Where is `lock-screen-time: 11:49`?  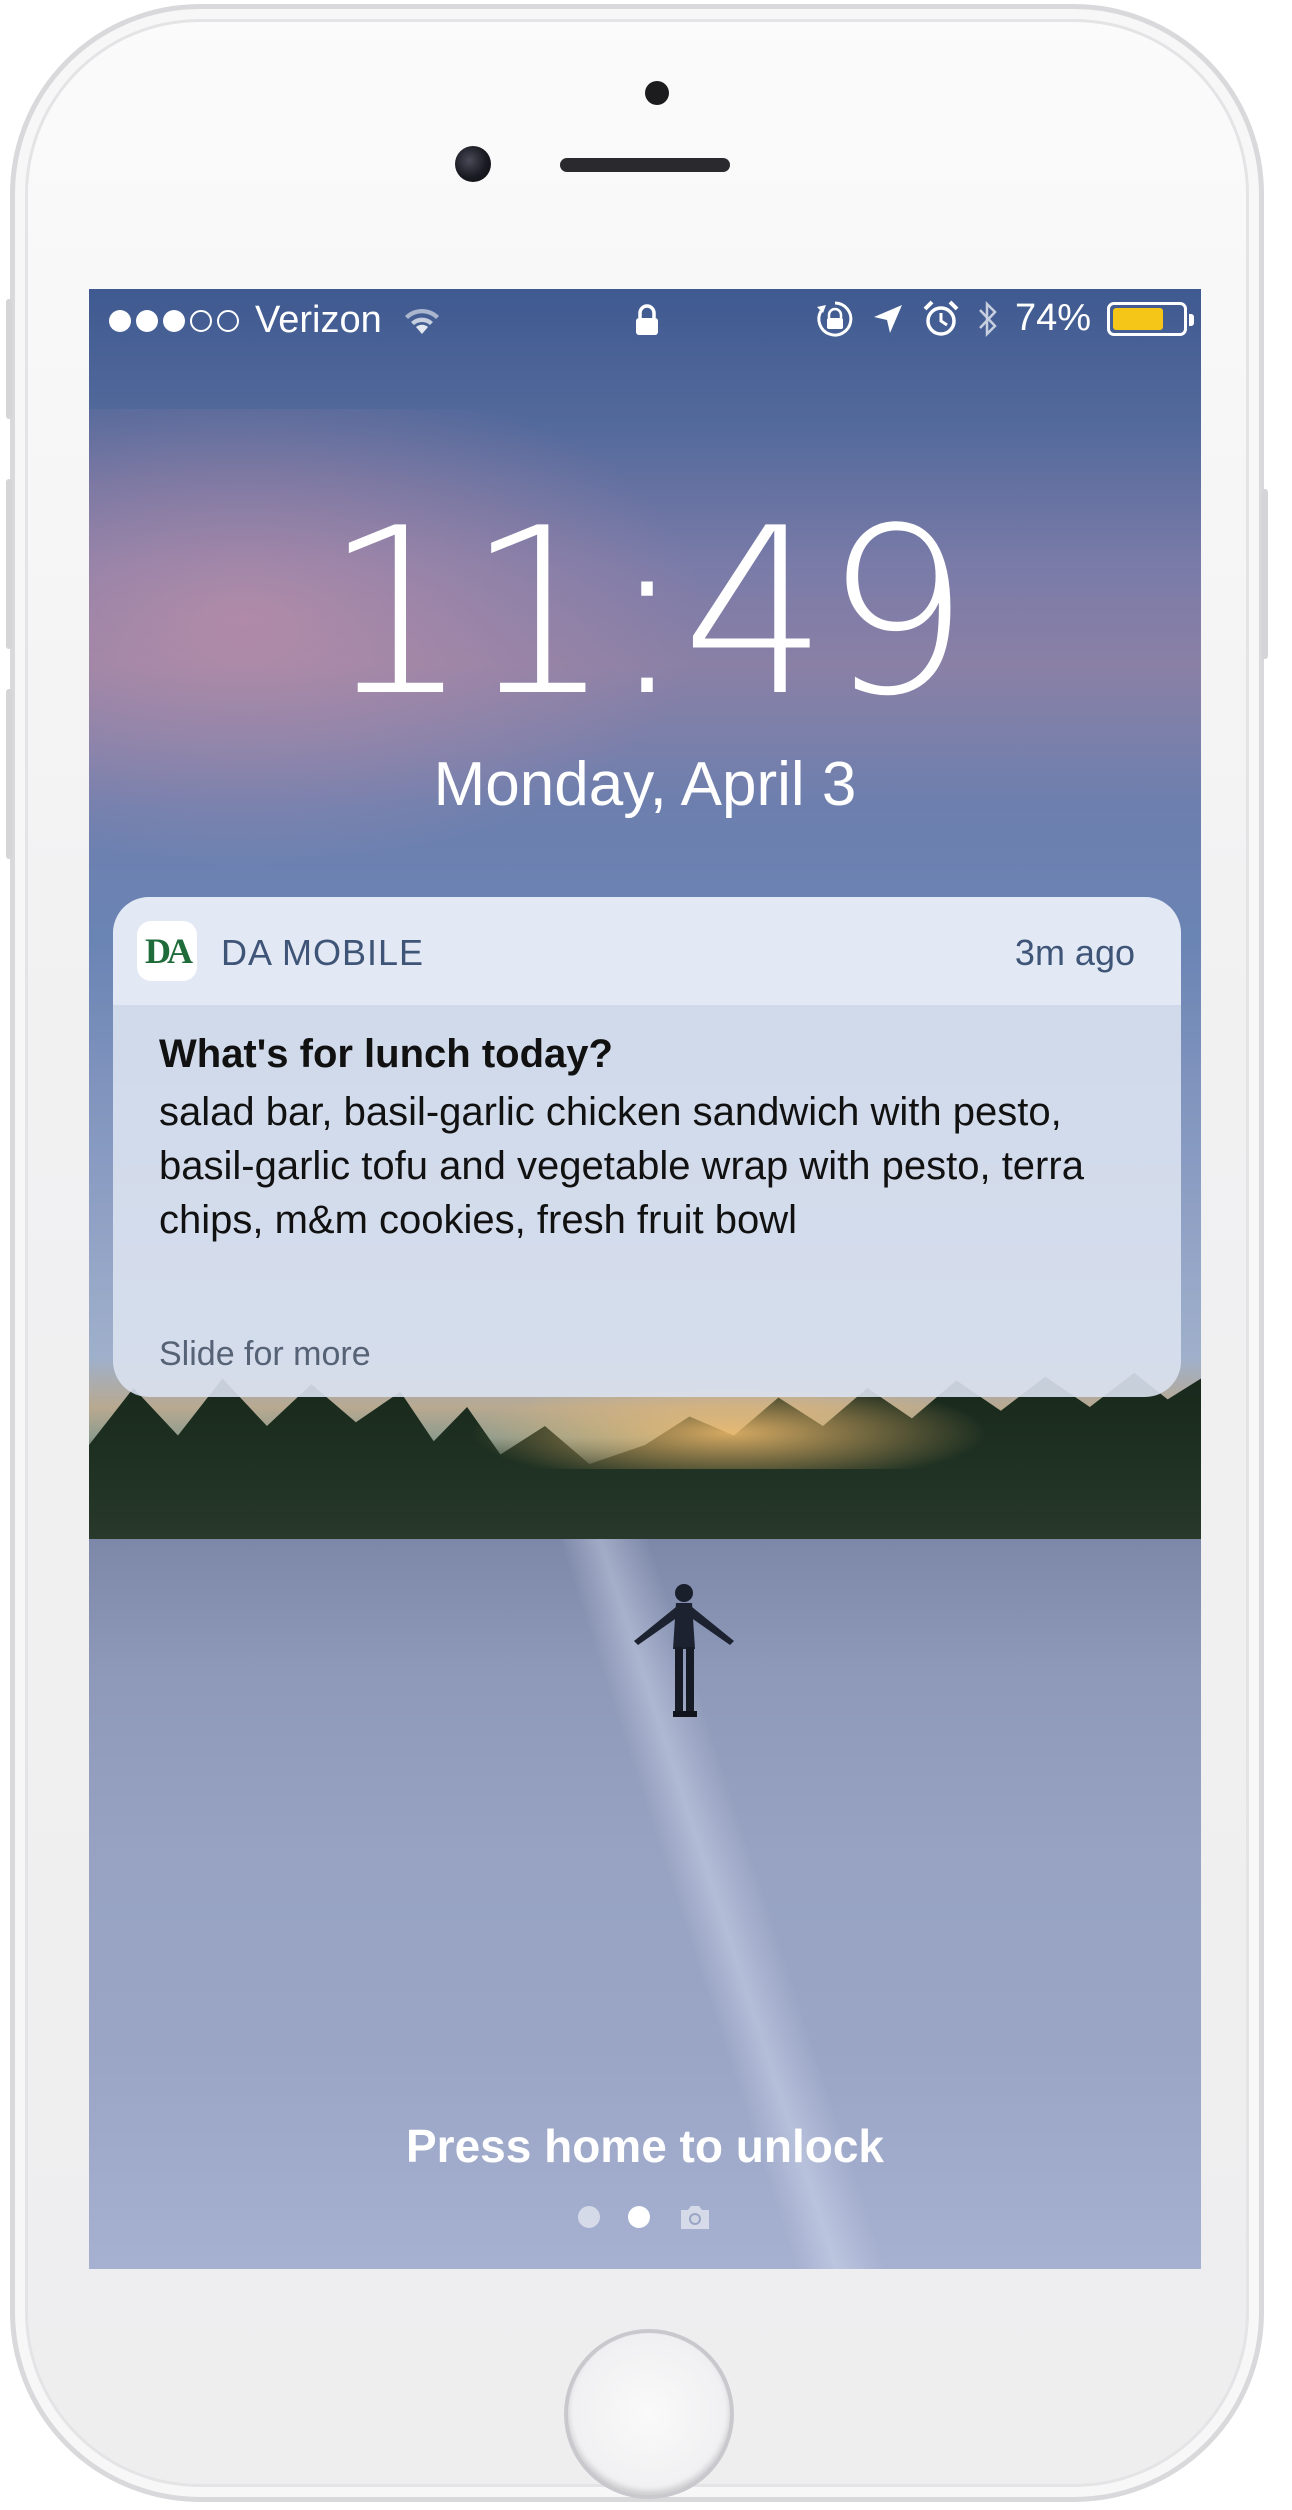 lock-screen-time: 11:49 is located at coordinates (647, 613).